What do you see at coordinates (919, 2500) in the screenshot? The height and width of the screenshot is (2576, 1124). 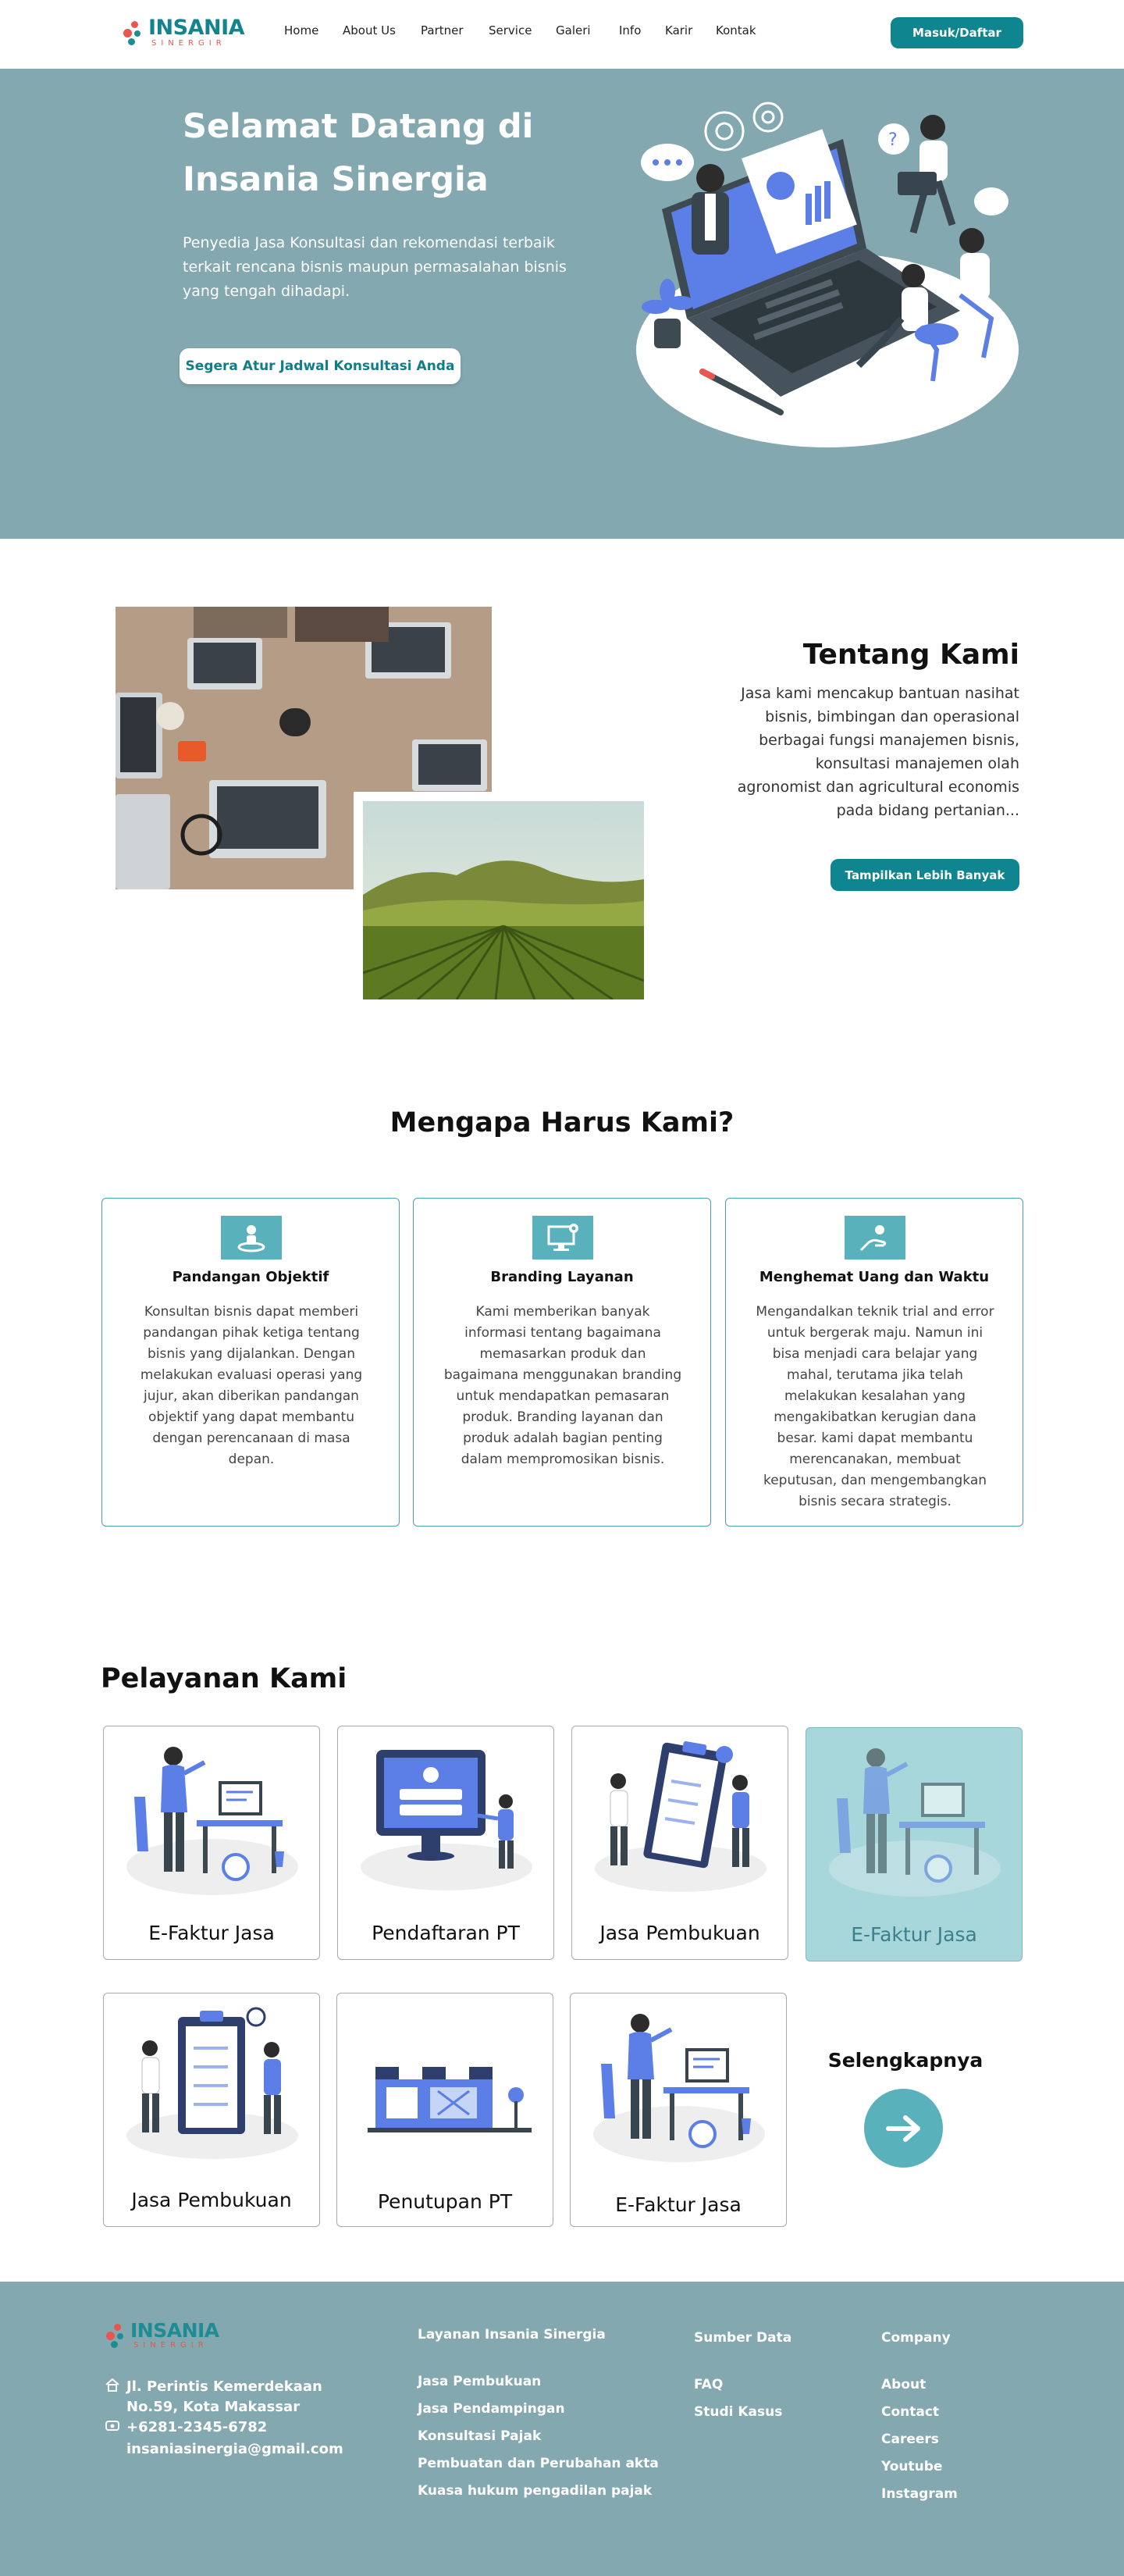 I see `footer-link: Instagram` at bounding box center [919, 2500].